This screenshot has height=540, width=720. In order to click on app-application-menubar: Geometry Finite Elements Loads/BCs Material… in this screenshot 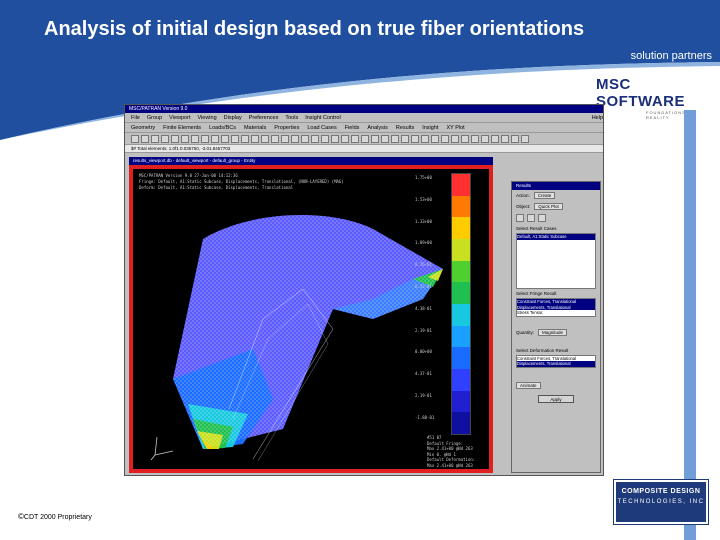, I will do `click(364, 128)`.